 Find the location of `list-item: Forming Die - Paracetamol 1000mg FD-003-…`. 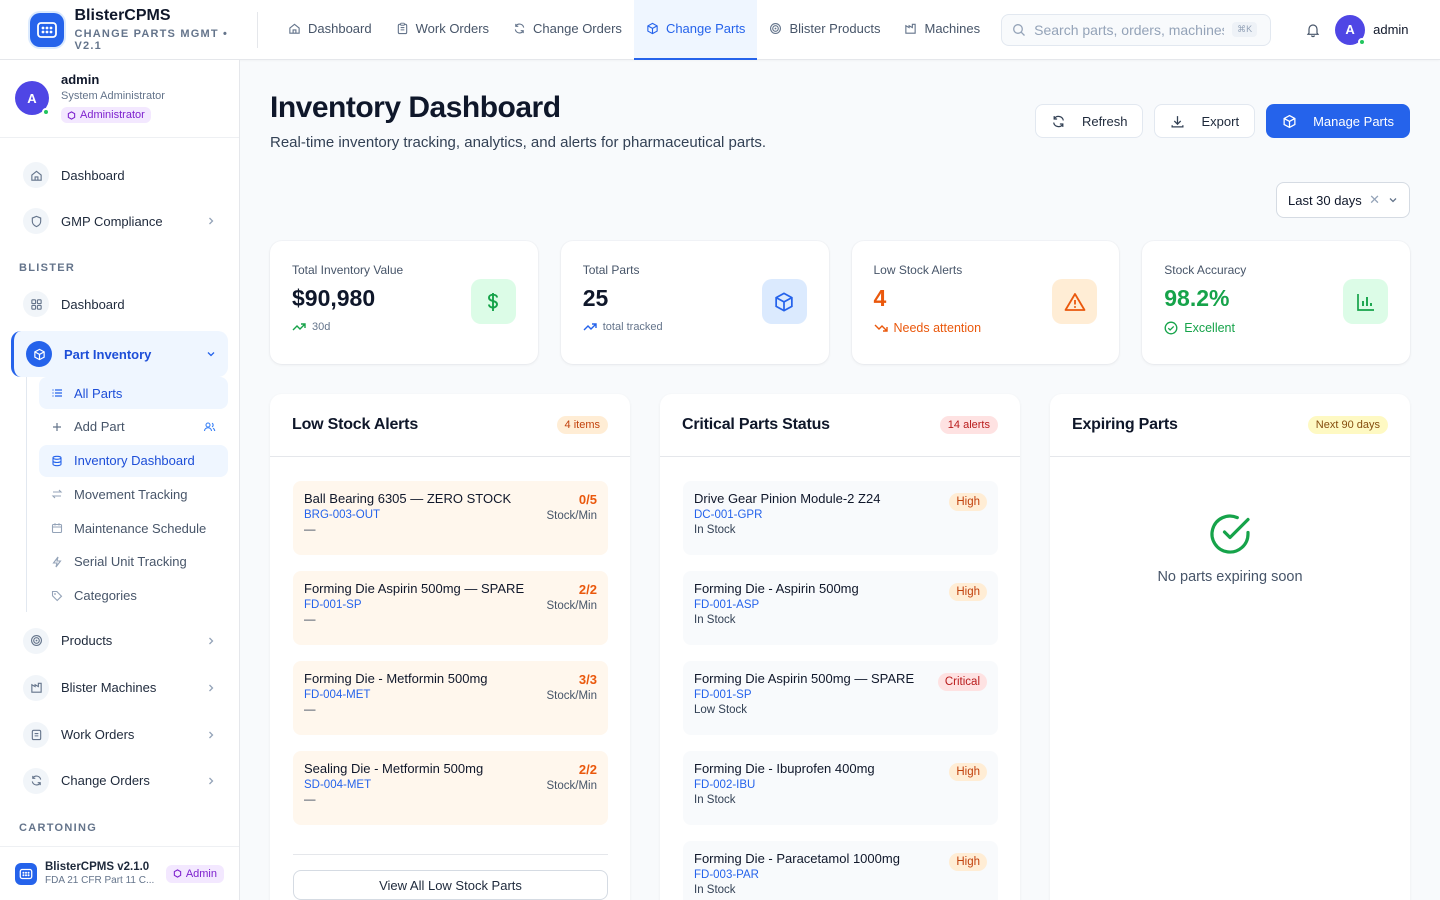

list-item: Forming Die - Paracetamol 1000mg FD-003-… is located at coordinates (840, 870).